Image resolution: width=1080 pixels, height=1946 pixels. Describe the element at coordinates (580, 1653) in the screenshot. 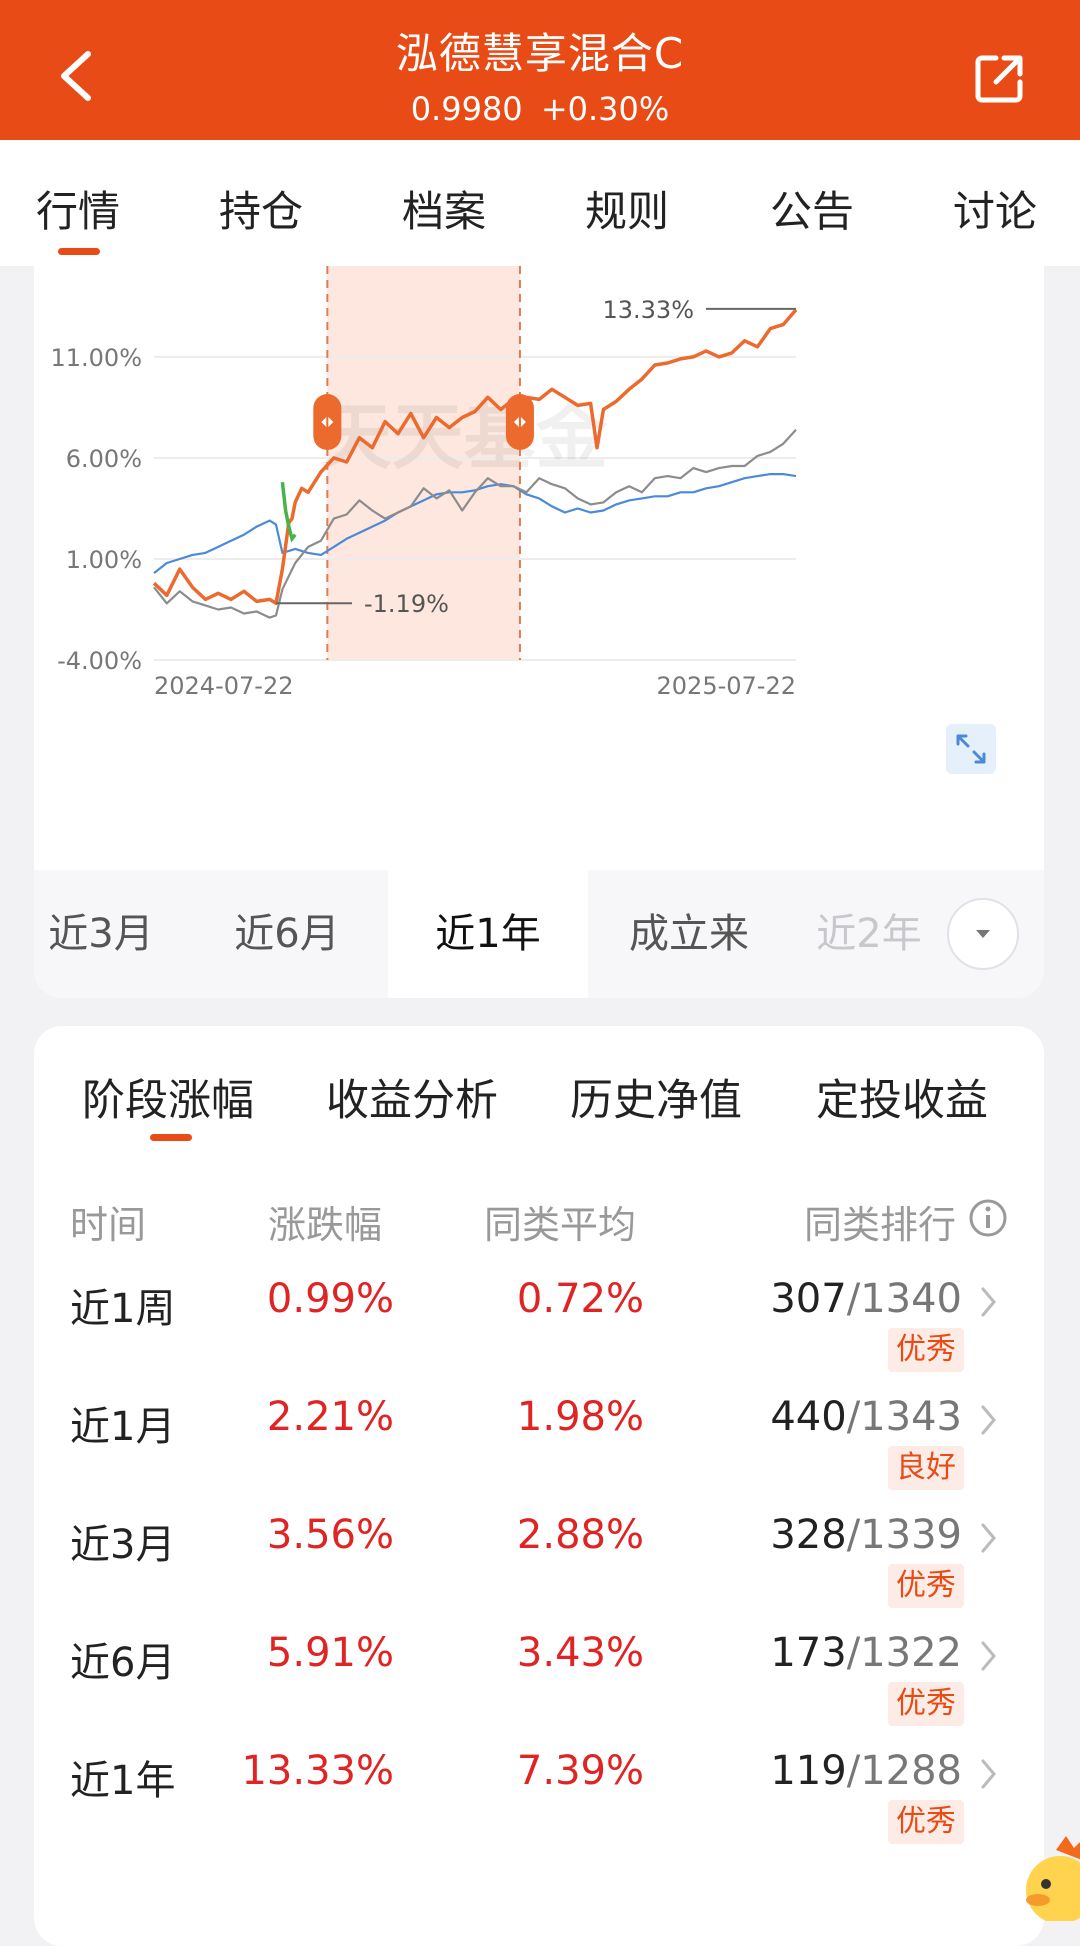

I see `row-avg: 3.43%` at that location.